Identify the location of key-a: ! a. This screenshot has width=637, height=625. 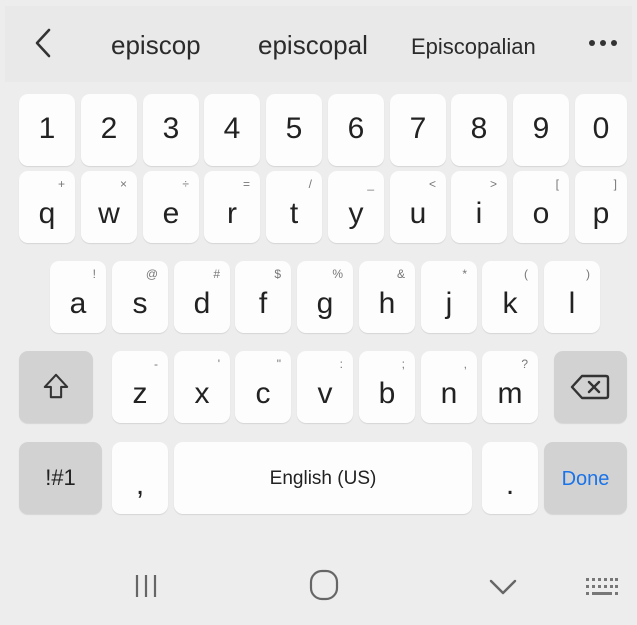
(78, 297).